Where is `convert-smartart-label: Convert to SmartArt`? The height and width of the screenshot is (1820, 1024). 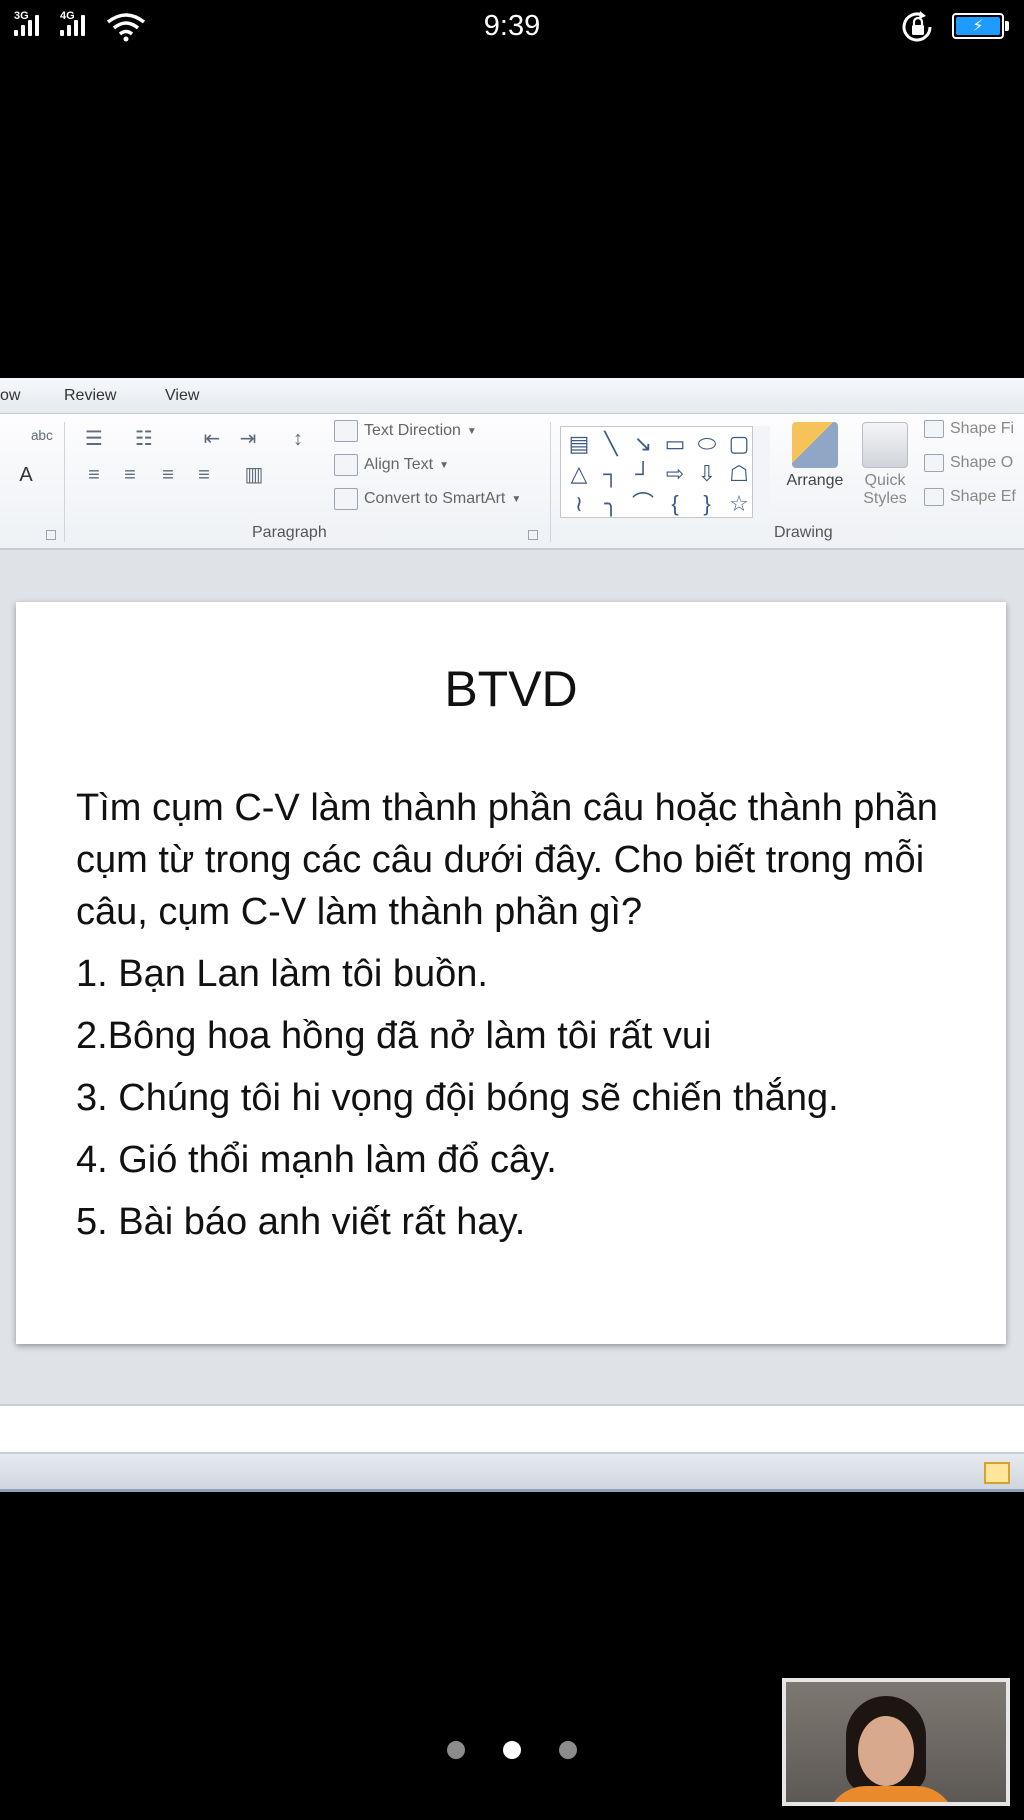
convert-smartart-label: Convert to SmartArt is located at coordinates (435, 498).